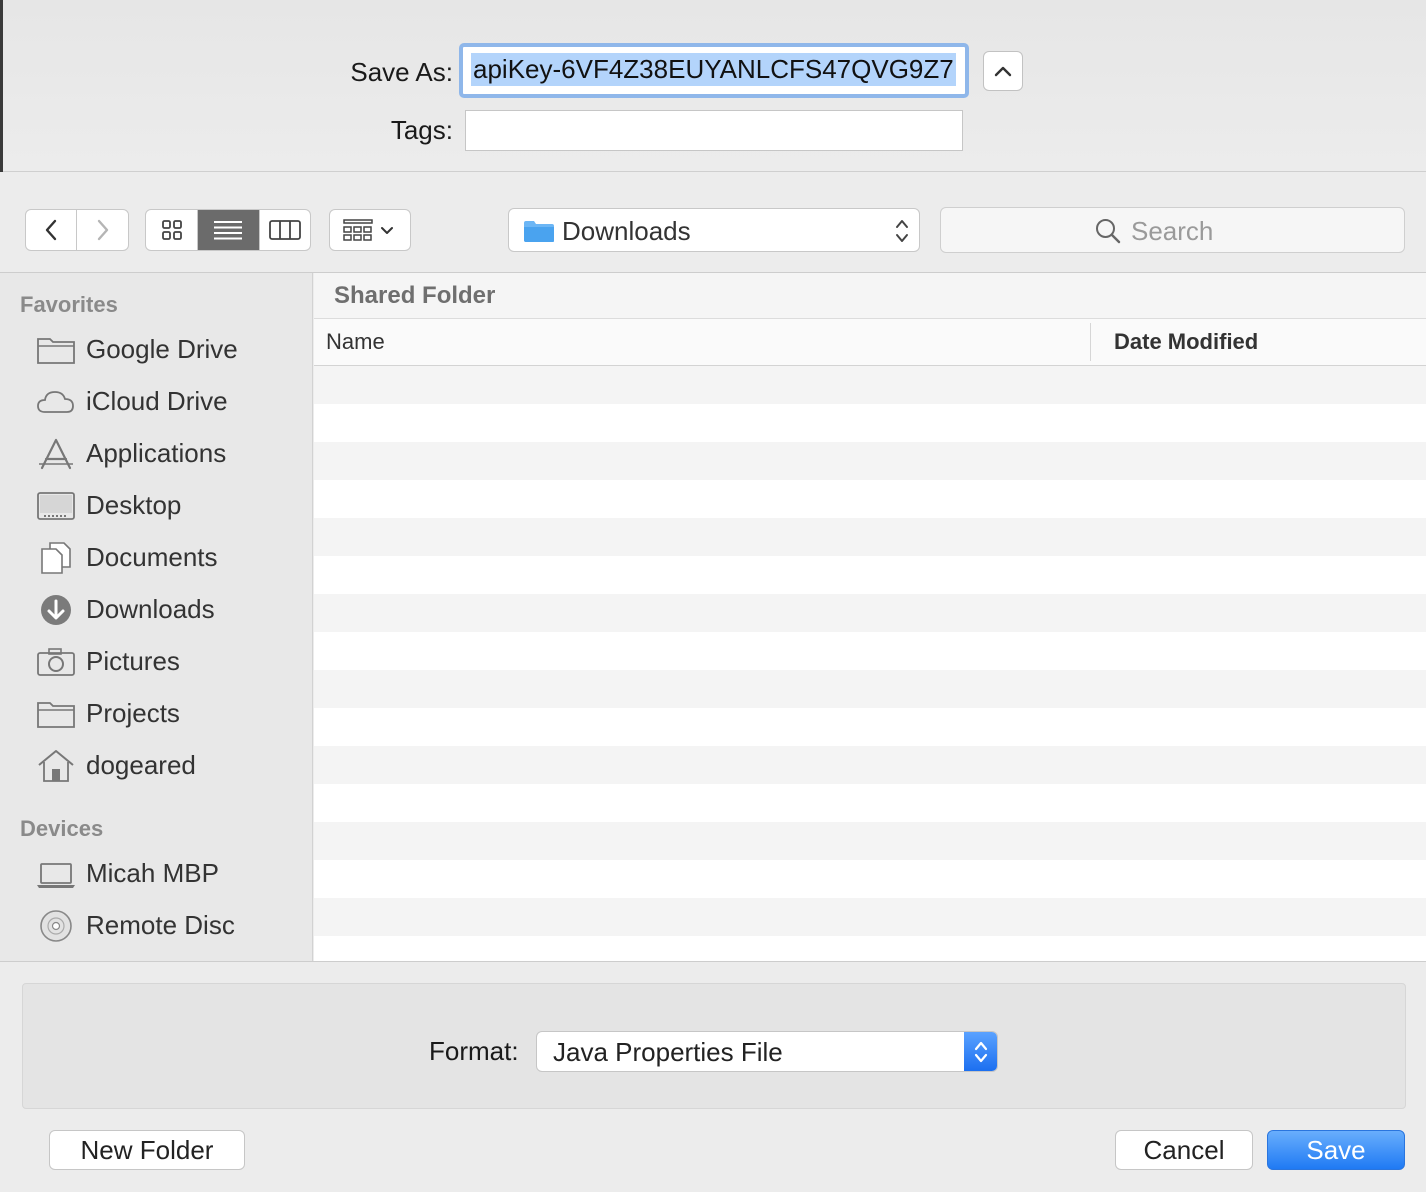  Describe the element at coordinates (401, 72) in the screenshot. I see `save-as-label: Save As:` at that location.